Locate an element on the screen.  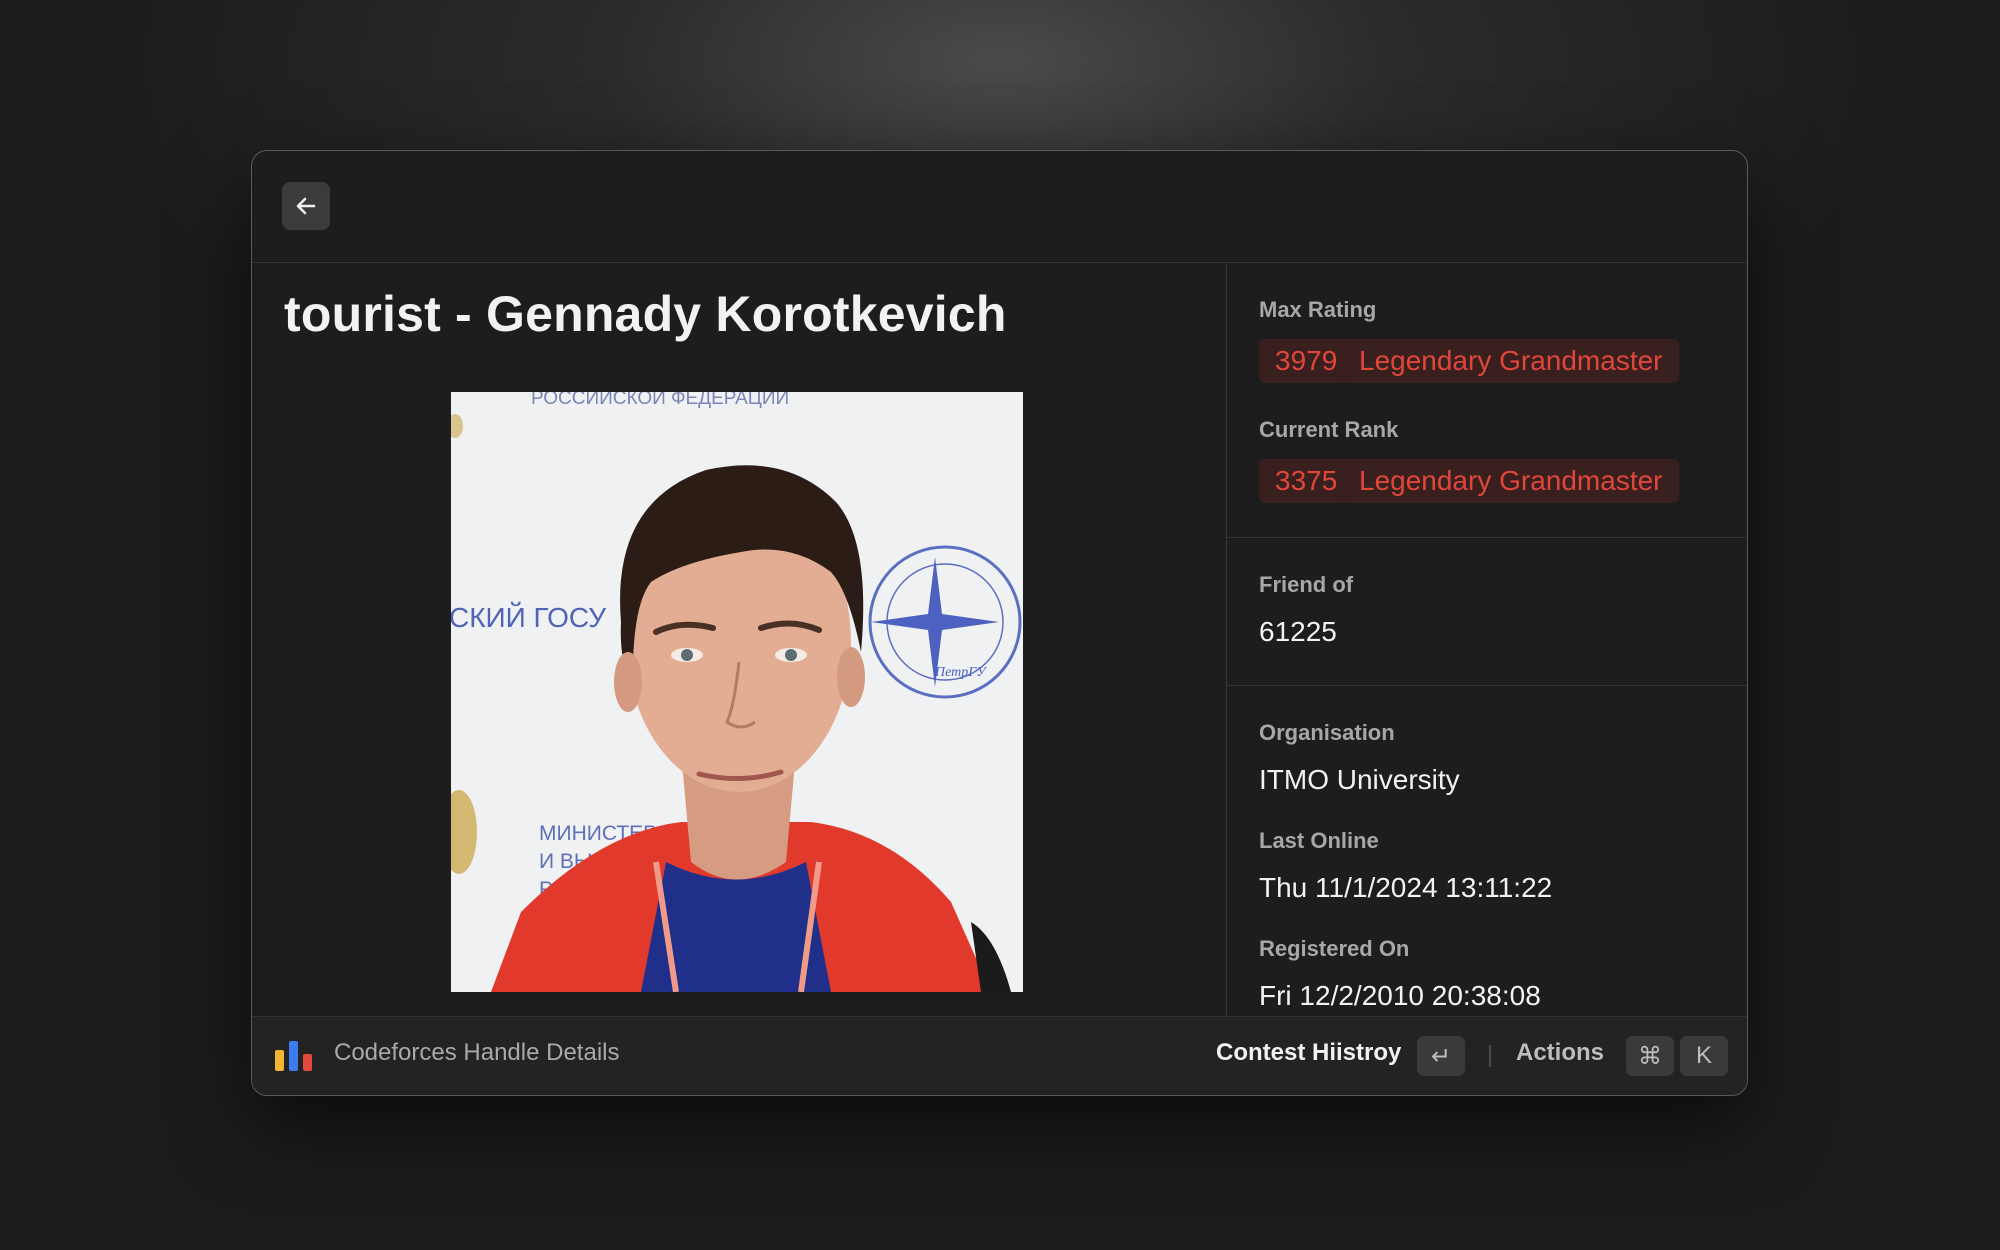
cmd-key-hint: ⌘ is located at coordinates (1650, 1056).